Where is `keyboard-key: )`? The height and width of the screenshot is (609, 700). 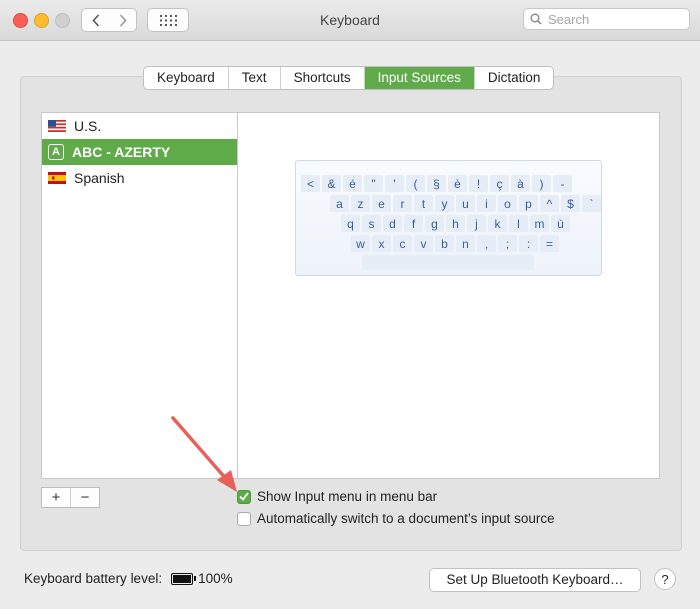
keyboard-key: ) is located at coordinates (541, 183).